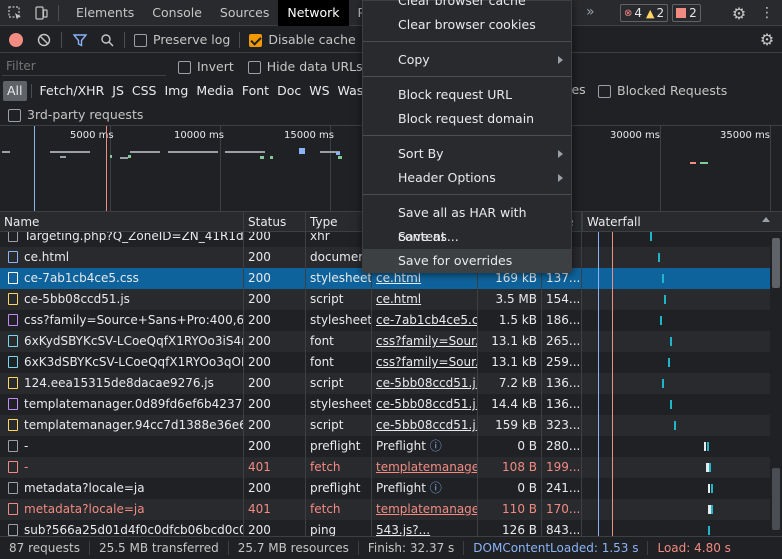 The height and width of the screenshot is (559, 782). I want to click on more-tabs-icon: », so click(590, 13).